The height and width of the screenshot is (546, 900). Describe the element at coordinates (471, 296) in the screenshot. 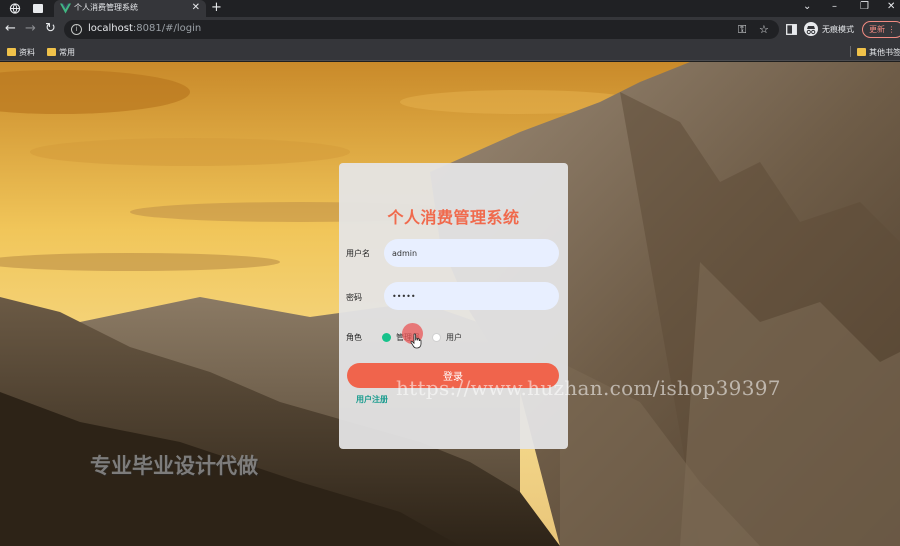

I see `password-input` at that location.